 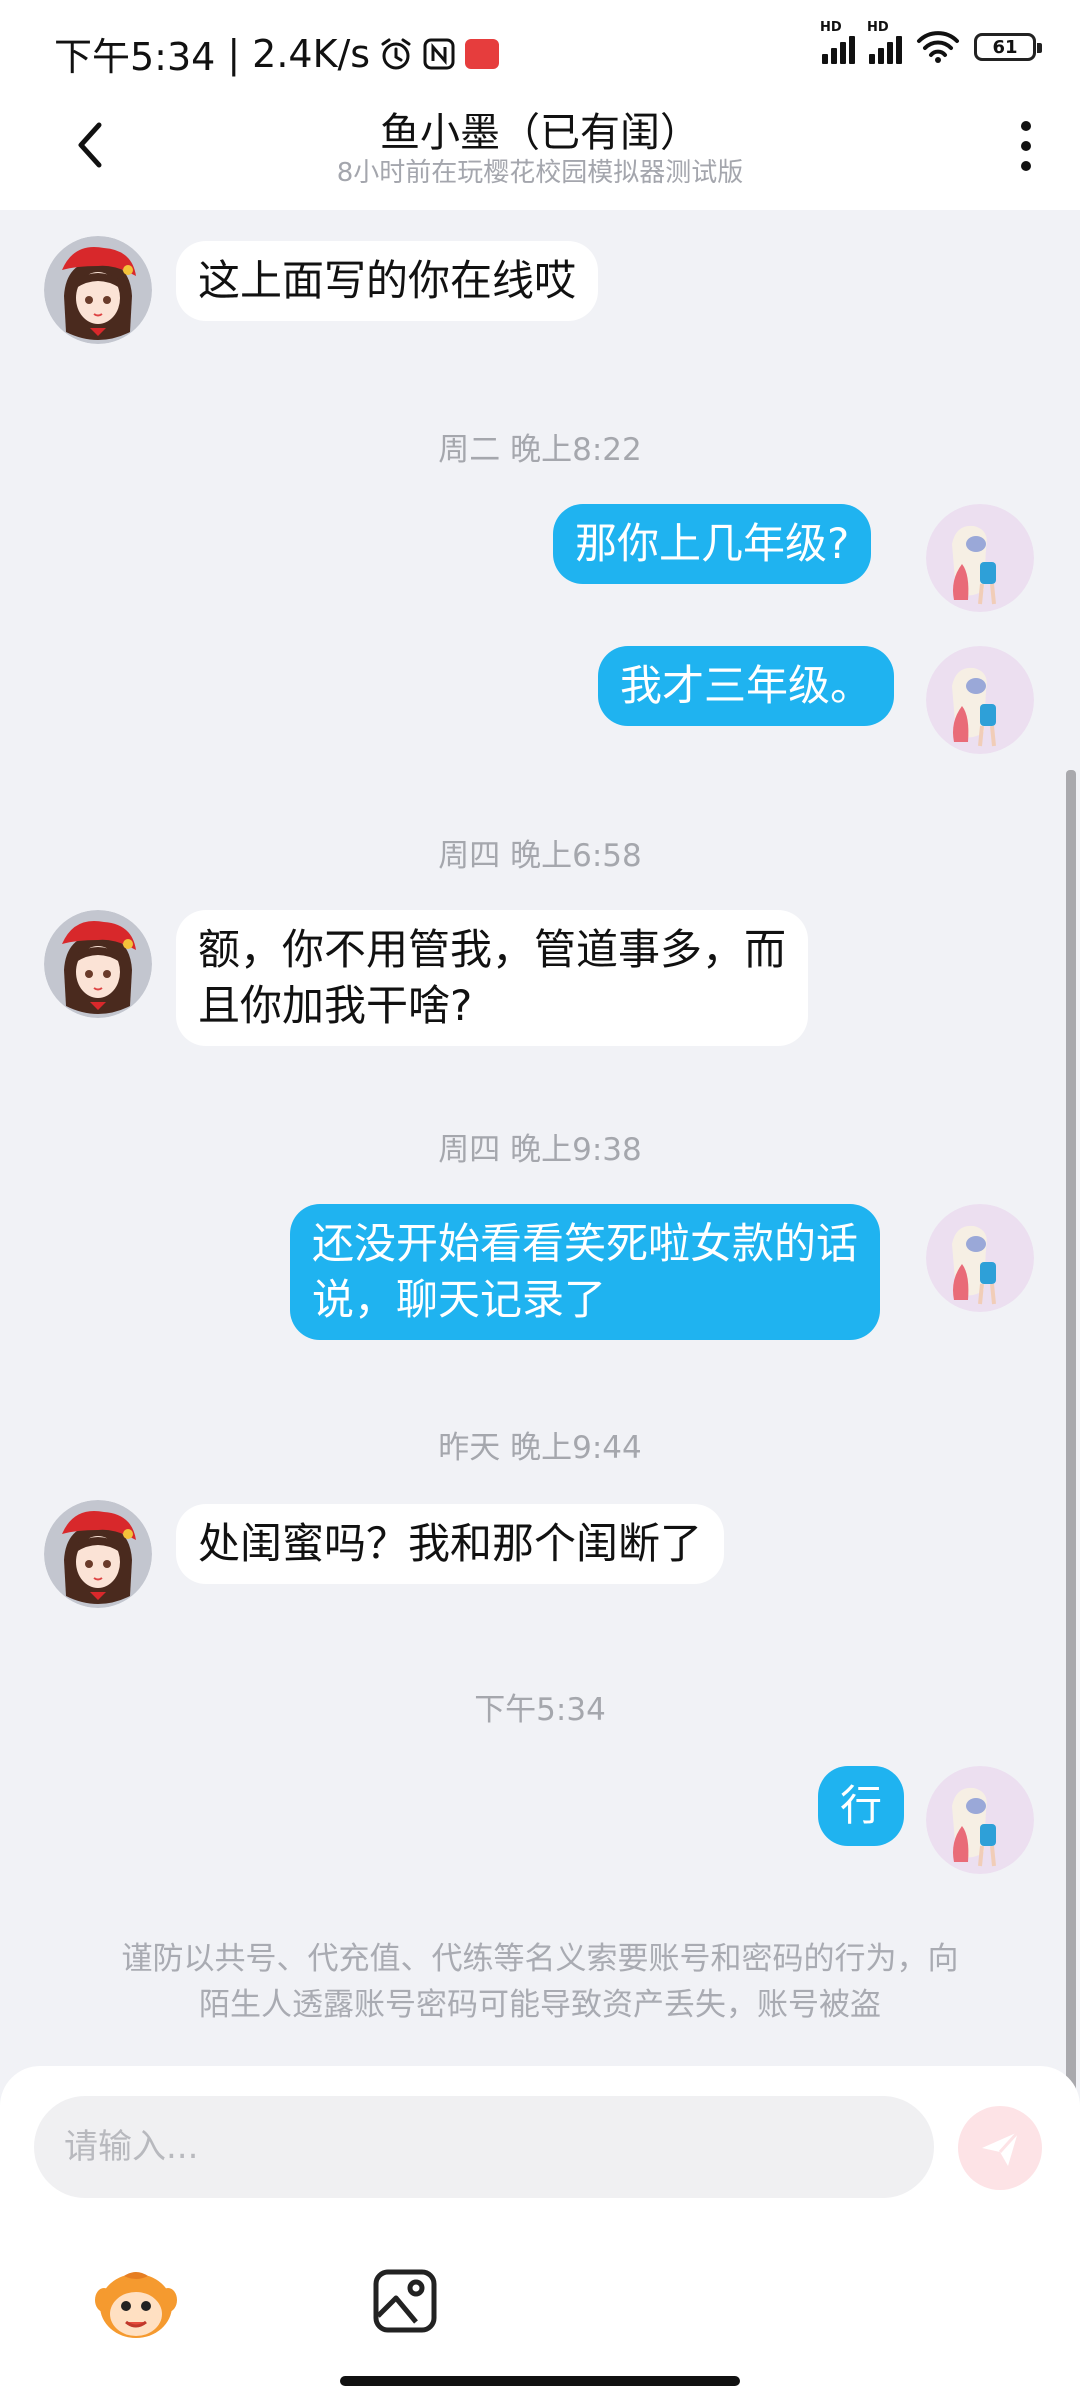 I want to click on message-timestamp: 昨天 晚上9:44, so click(x=540, y=1448).